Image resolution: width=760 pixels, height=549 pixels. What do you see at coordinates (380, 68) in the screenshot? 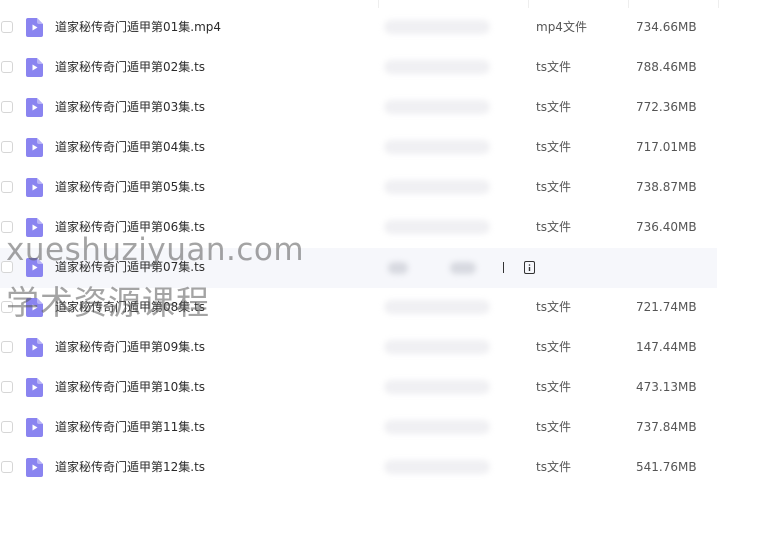
I see `file-row: 道家秘传奇门遁甲第02集.ts ts文件 788.46MB` at bounding box center [380, 68].